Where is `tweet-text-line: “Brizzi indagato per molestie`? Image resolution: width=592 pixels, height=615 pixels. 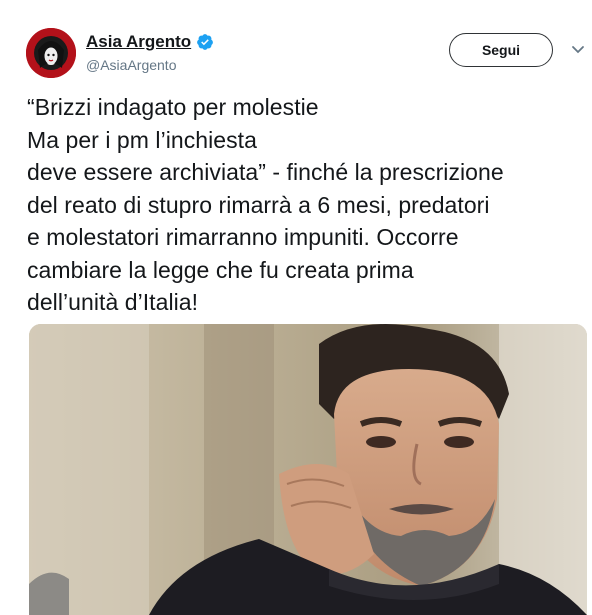
tweet-text-line: “Brizzi indagato per molestie is located at coordinates (173, 107).